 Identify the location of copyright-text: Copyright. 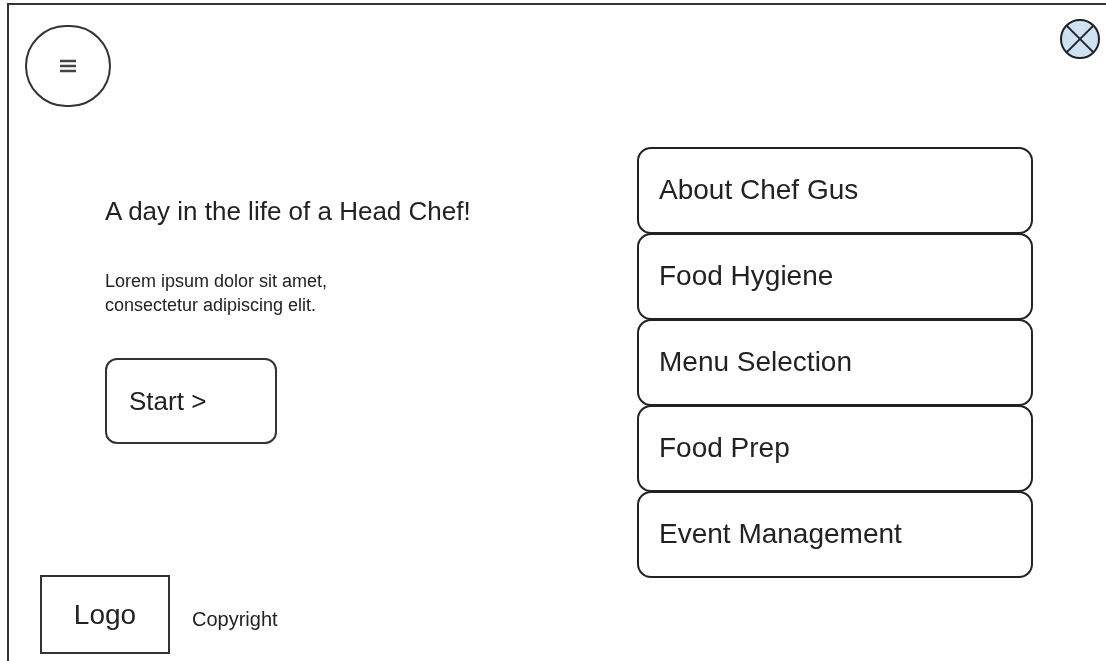
(235, 619).